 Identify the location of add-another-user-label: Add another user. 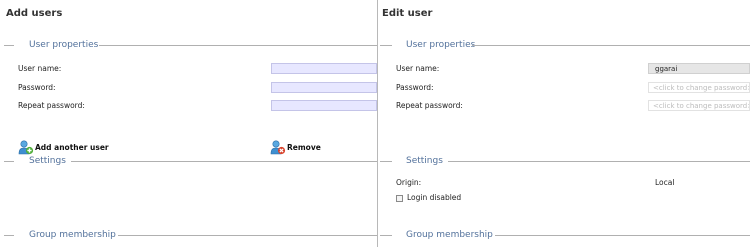
(72, 147).